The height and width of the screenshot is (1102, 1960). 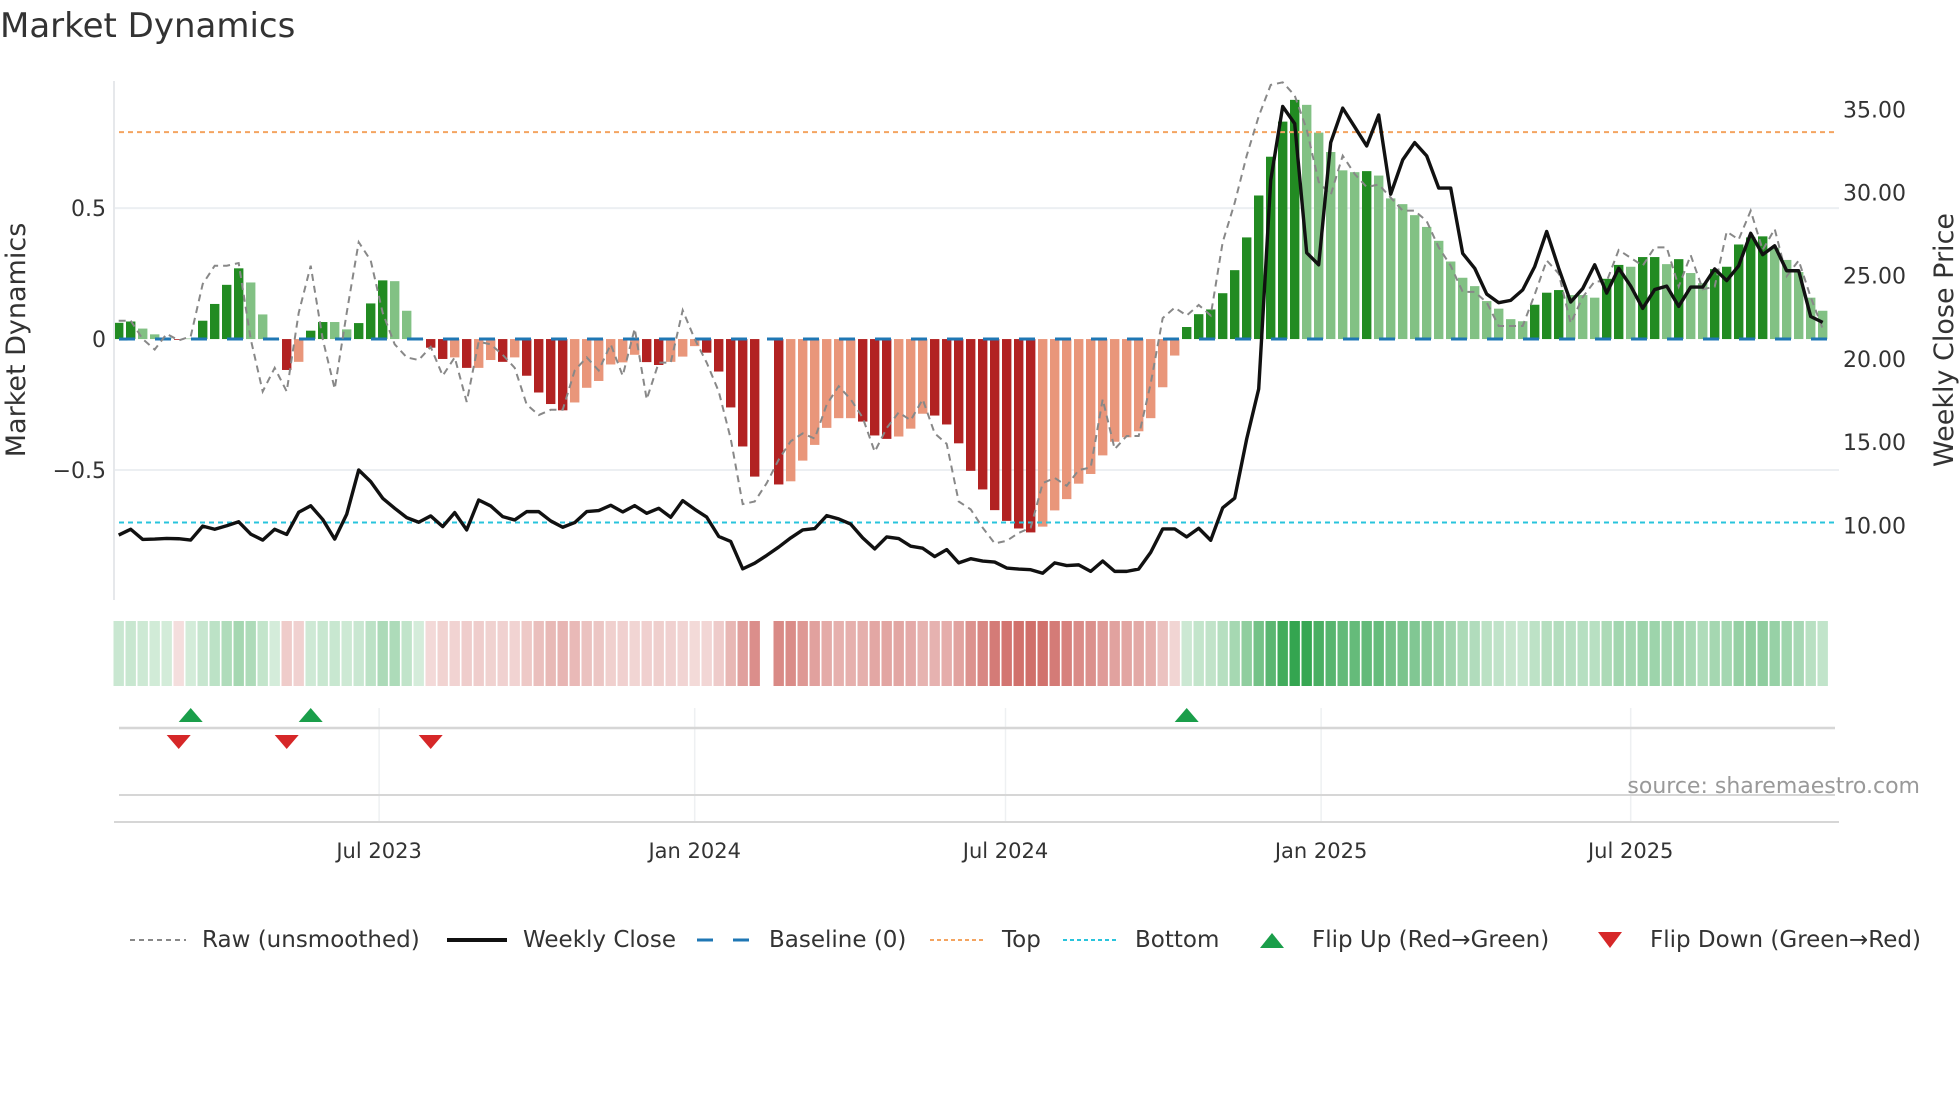 I want to click on triangle-down-icon, so click(x=1610, y=940).